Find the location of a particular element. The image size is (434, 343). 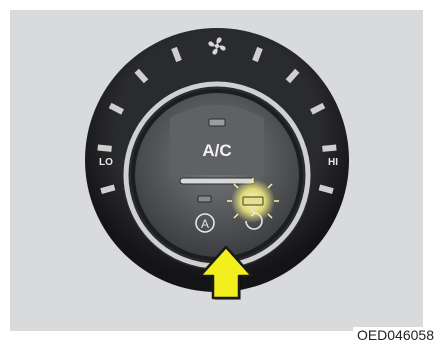

ac-button: A/C is located at coordinates (217, 140).